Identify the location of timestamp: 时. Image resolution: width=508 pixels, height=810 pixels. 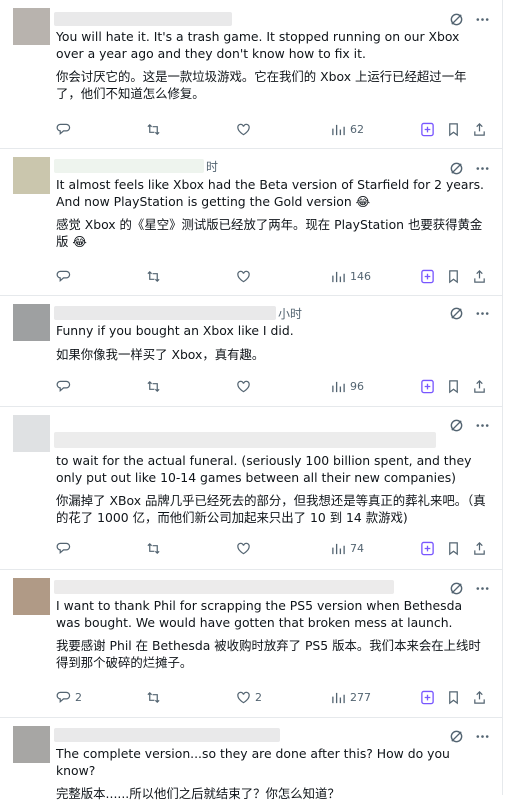
(212, 166).